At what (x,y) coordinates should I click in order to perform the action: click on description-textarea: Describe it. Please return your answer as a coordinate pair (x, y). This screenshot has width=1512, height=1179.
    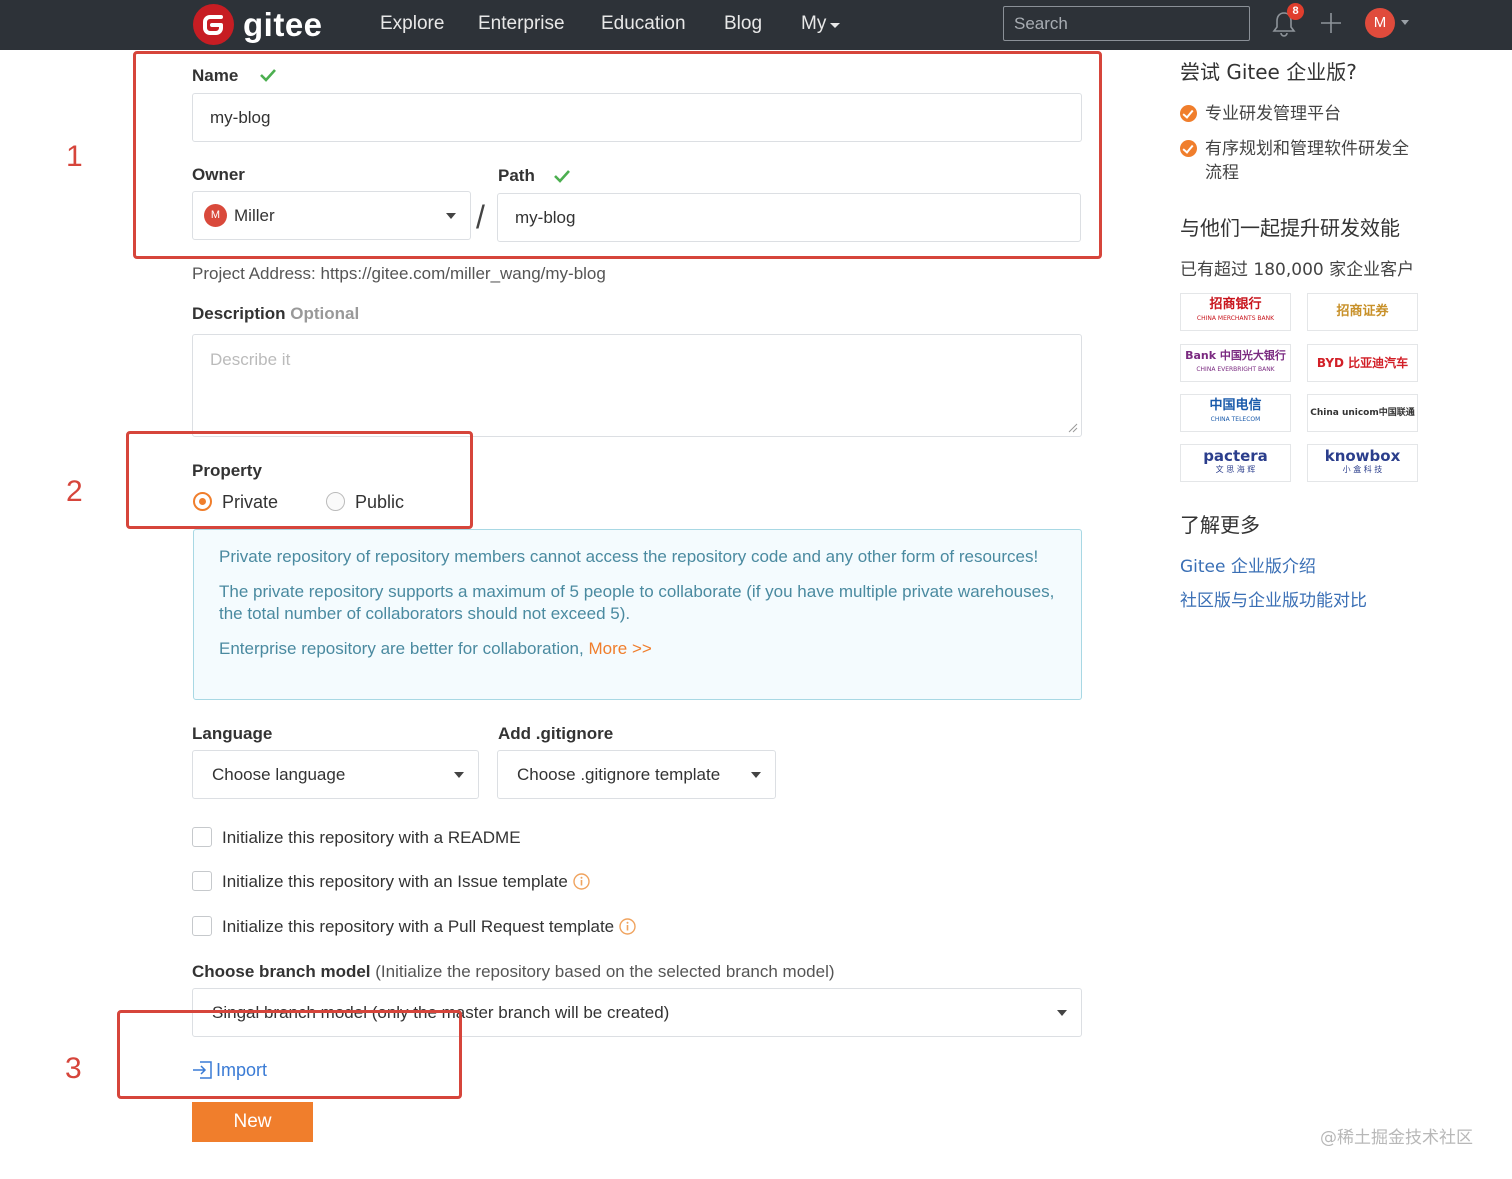
    Looking at the image, I should click on (637, 385).